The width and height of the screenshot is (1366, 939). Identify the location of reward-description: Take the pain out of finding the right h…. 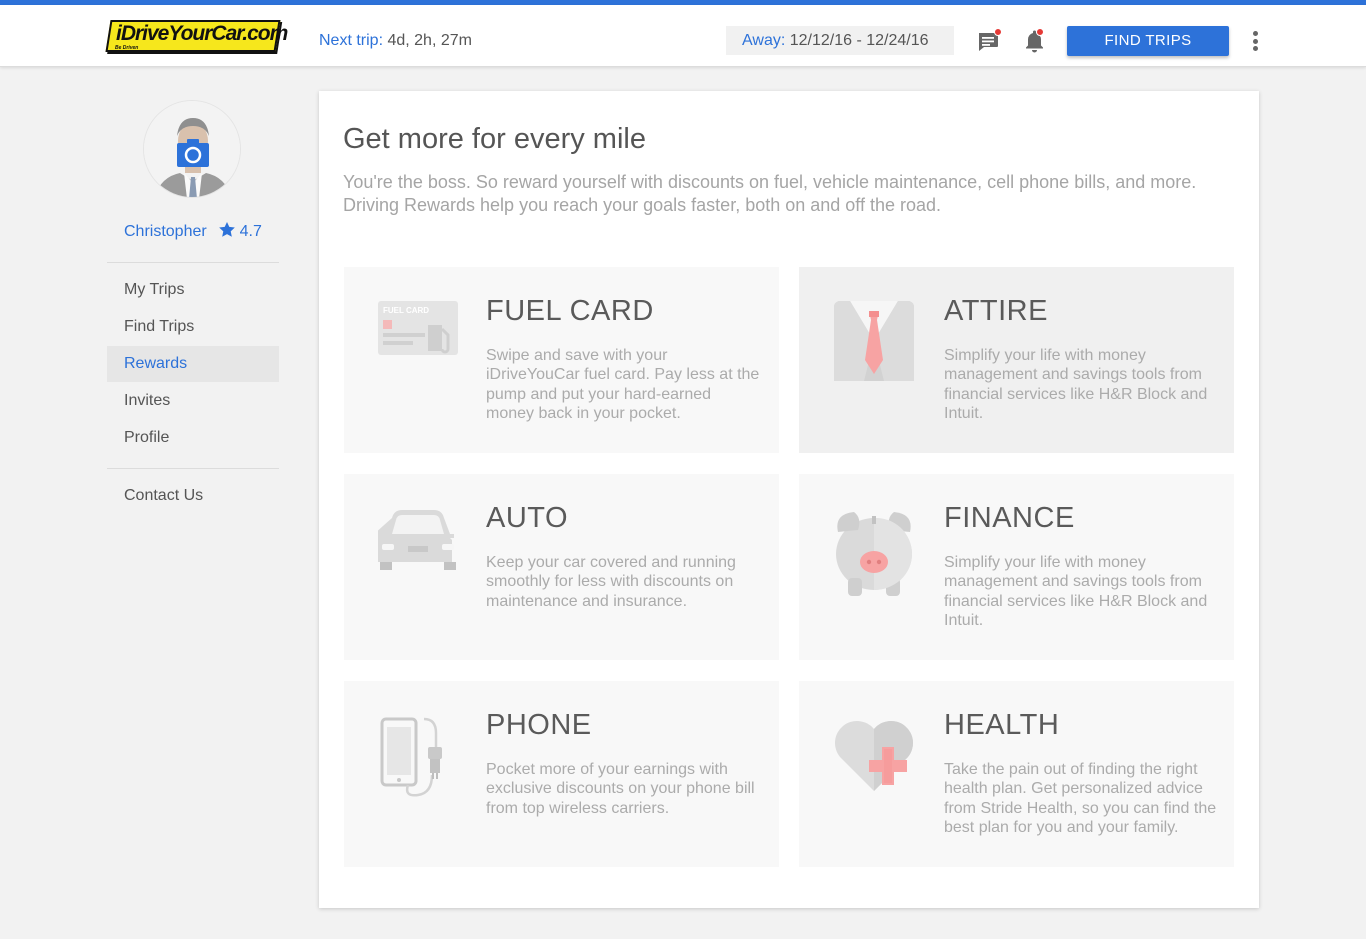
(1080, 798).